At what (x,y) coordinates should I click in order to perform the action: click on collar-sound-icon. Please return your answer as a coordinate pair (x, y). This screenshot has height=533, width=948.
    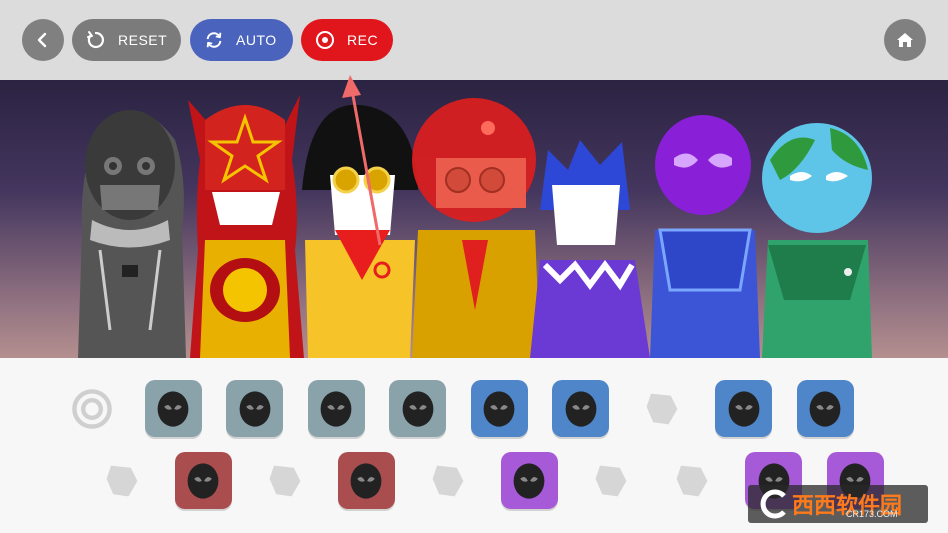
    Looking at the image, I should click on (529, 480).